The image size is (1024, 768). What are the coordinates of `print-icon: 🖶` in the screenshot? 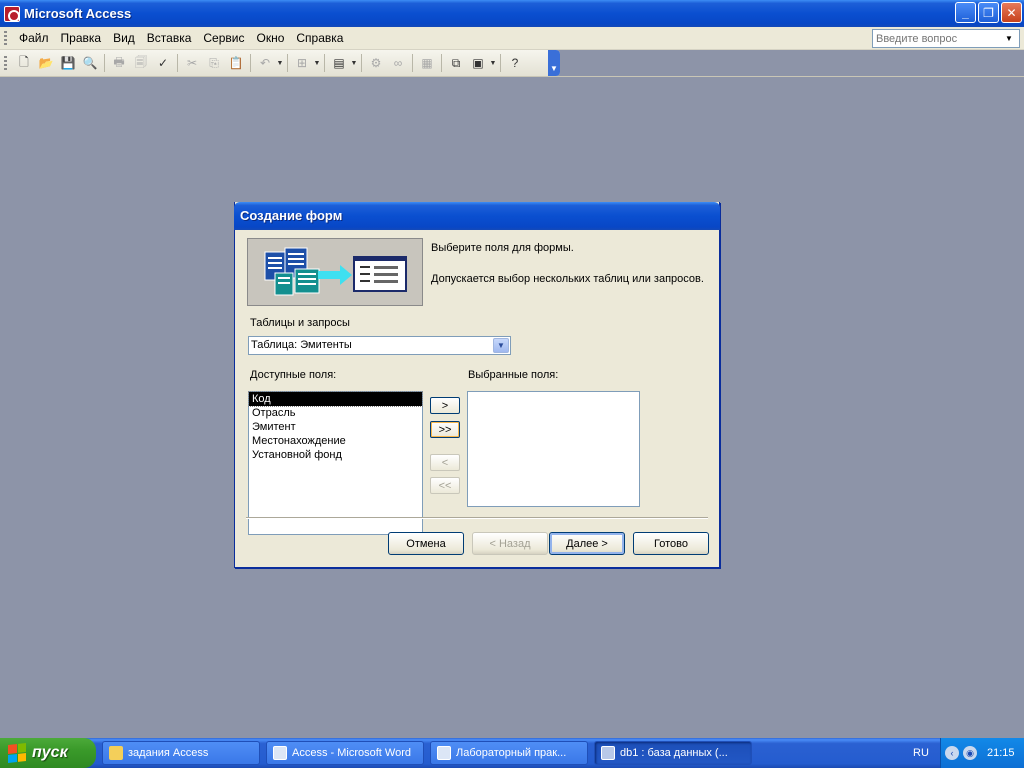 It's located at (119, 63).